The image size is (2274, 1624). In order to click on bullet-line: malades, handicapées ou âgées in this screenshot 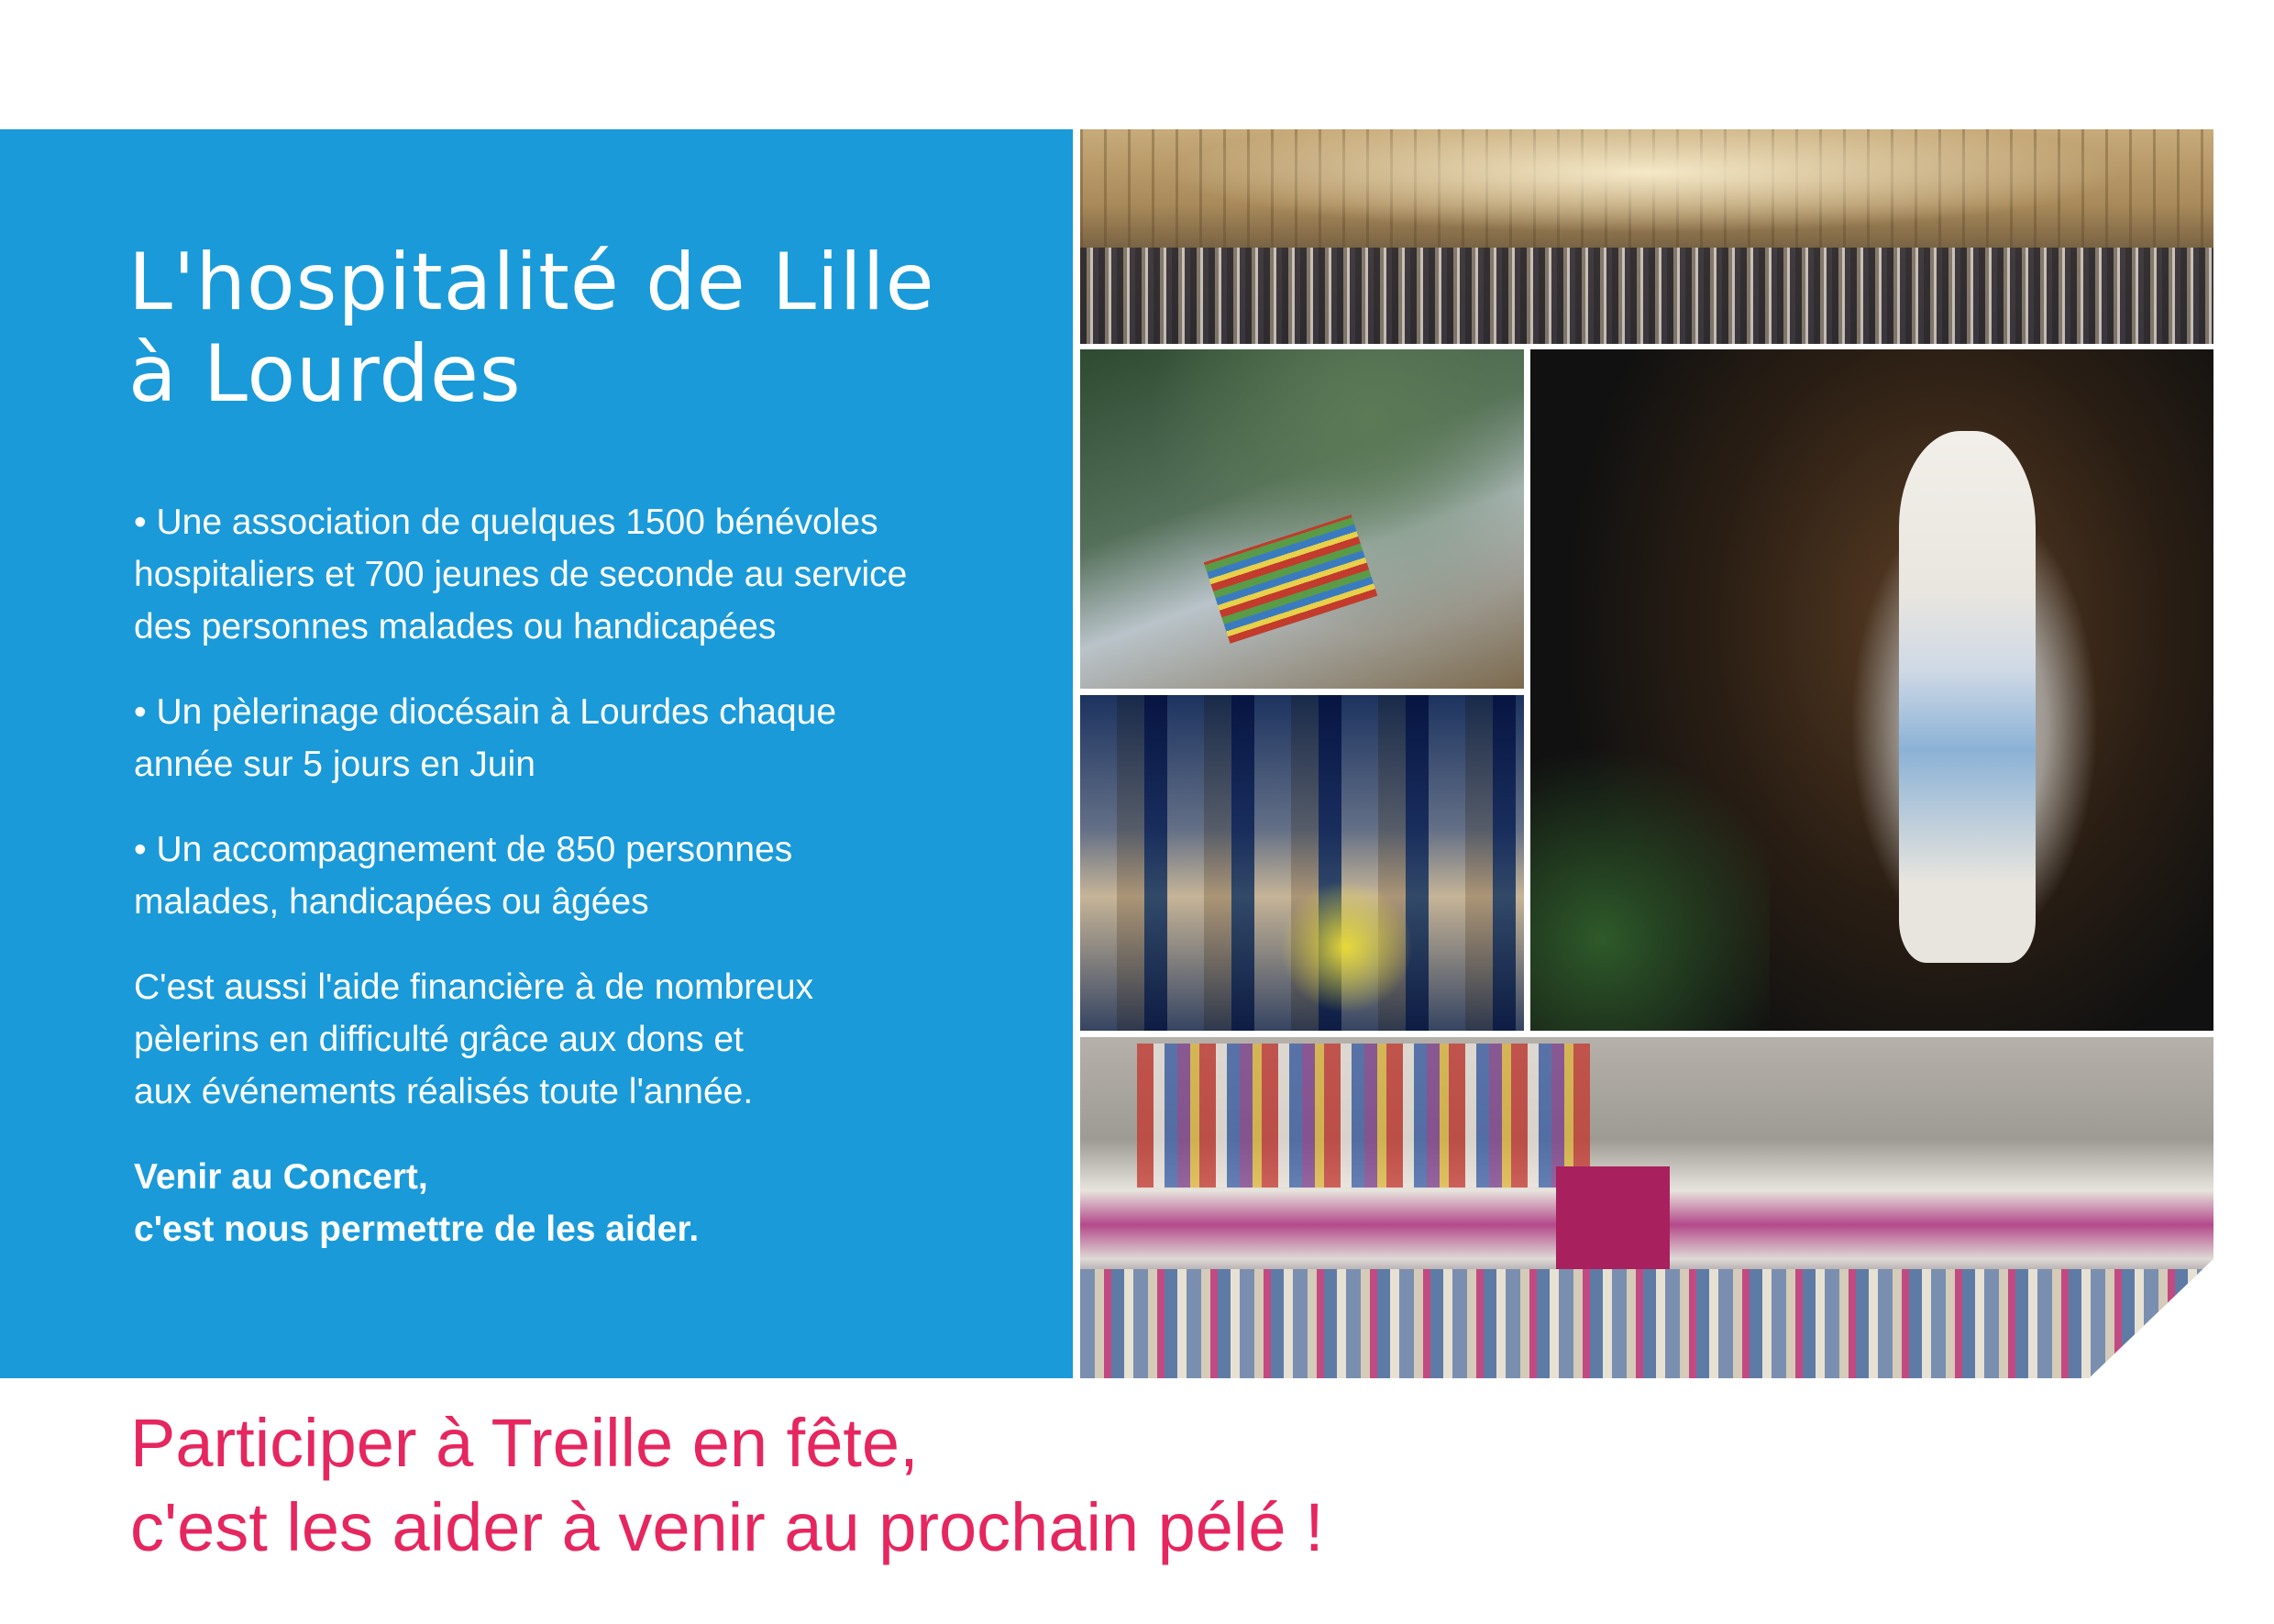, I will do `click(392, 902)`.